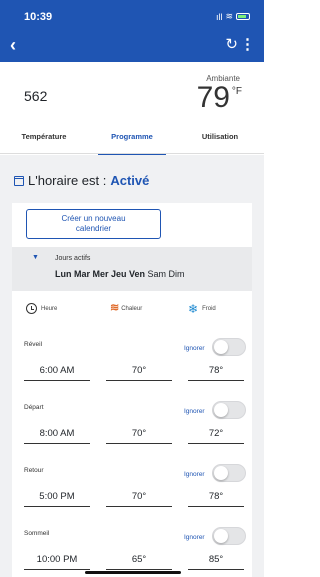  Describe the element at coordinates (236, 91) in the screenshot. I see `ambient-unit: °F` at that location.